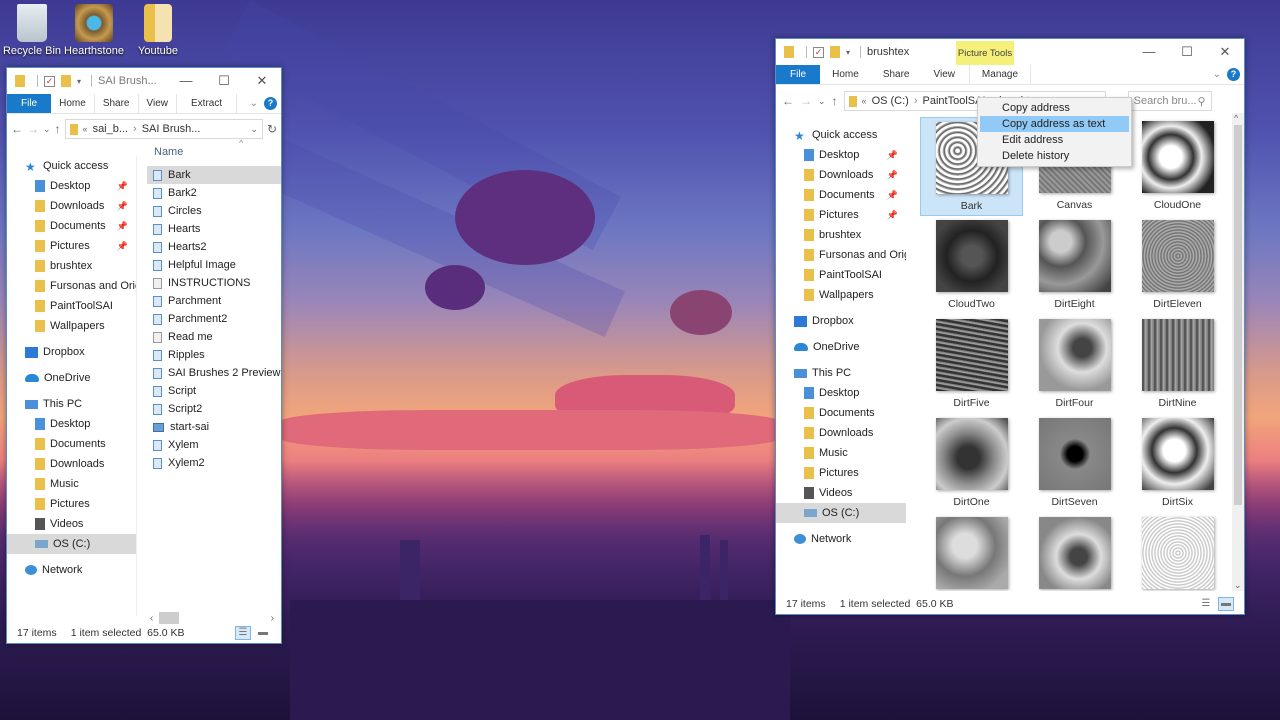  I want to click on thumbnail-item: DirtFour, so click(1074, 364).